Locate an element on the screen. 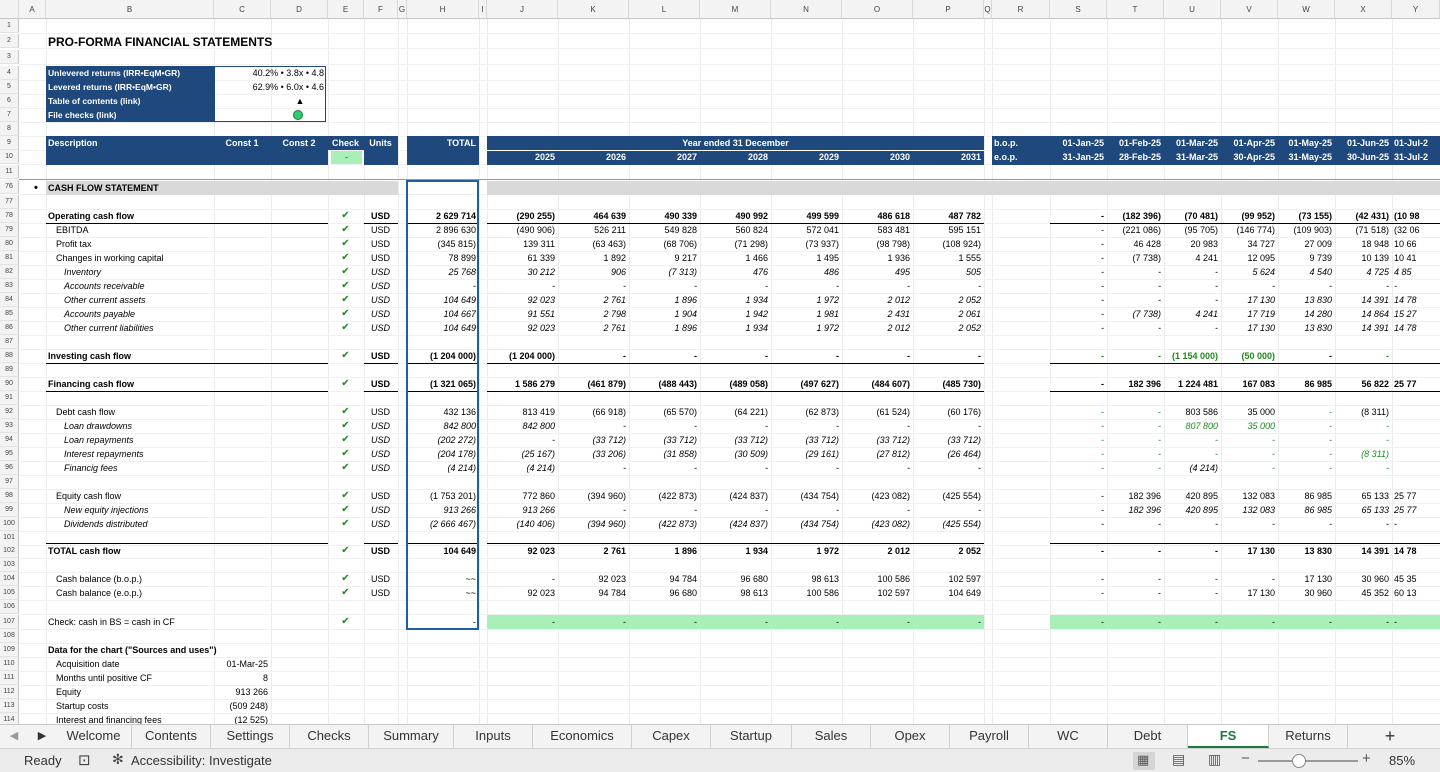  sheet-tab-summary: Summary is located at coordinates (411, 736).